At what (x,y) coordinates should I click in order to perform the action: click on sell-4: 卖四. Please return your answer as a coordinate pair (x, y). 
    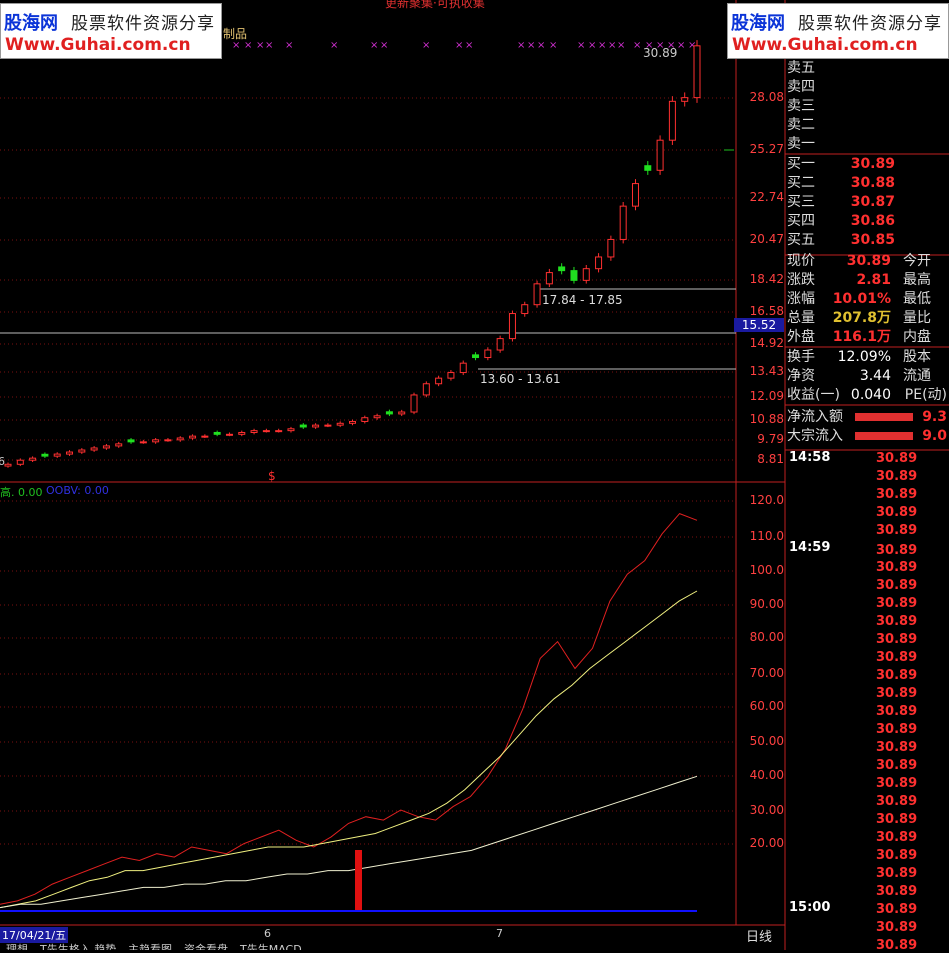
    Looking at the image, I should click on (801, 87).